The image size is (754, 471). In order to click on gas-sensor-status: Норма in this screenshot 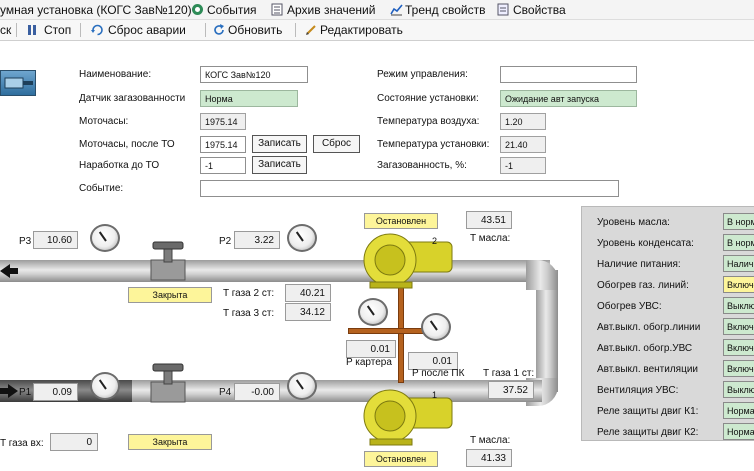, I will do `click(249, 98)`.